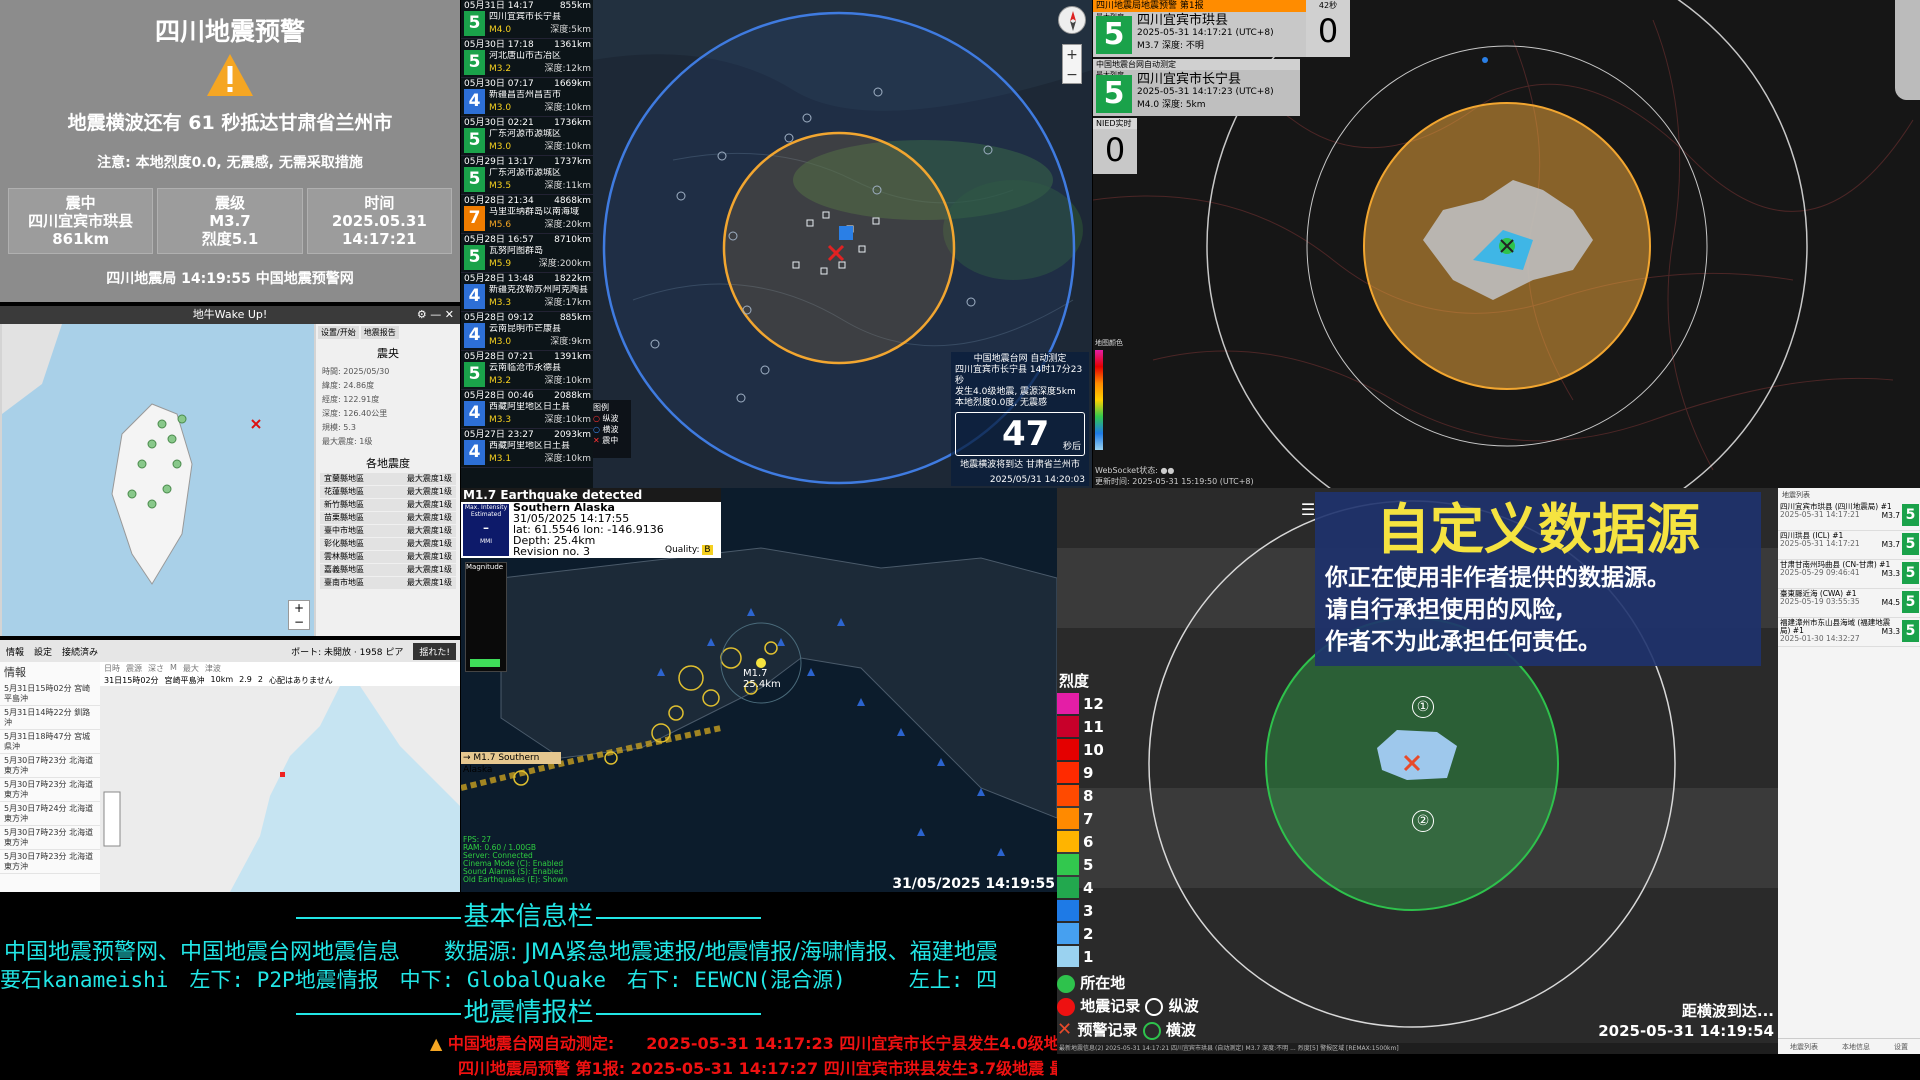  I want to click on china-color-legend: 地图颜色, so click(1115, 398).